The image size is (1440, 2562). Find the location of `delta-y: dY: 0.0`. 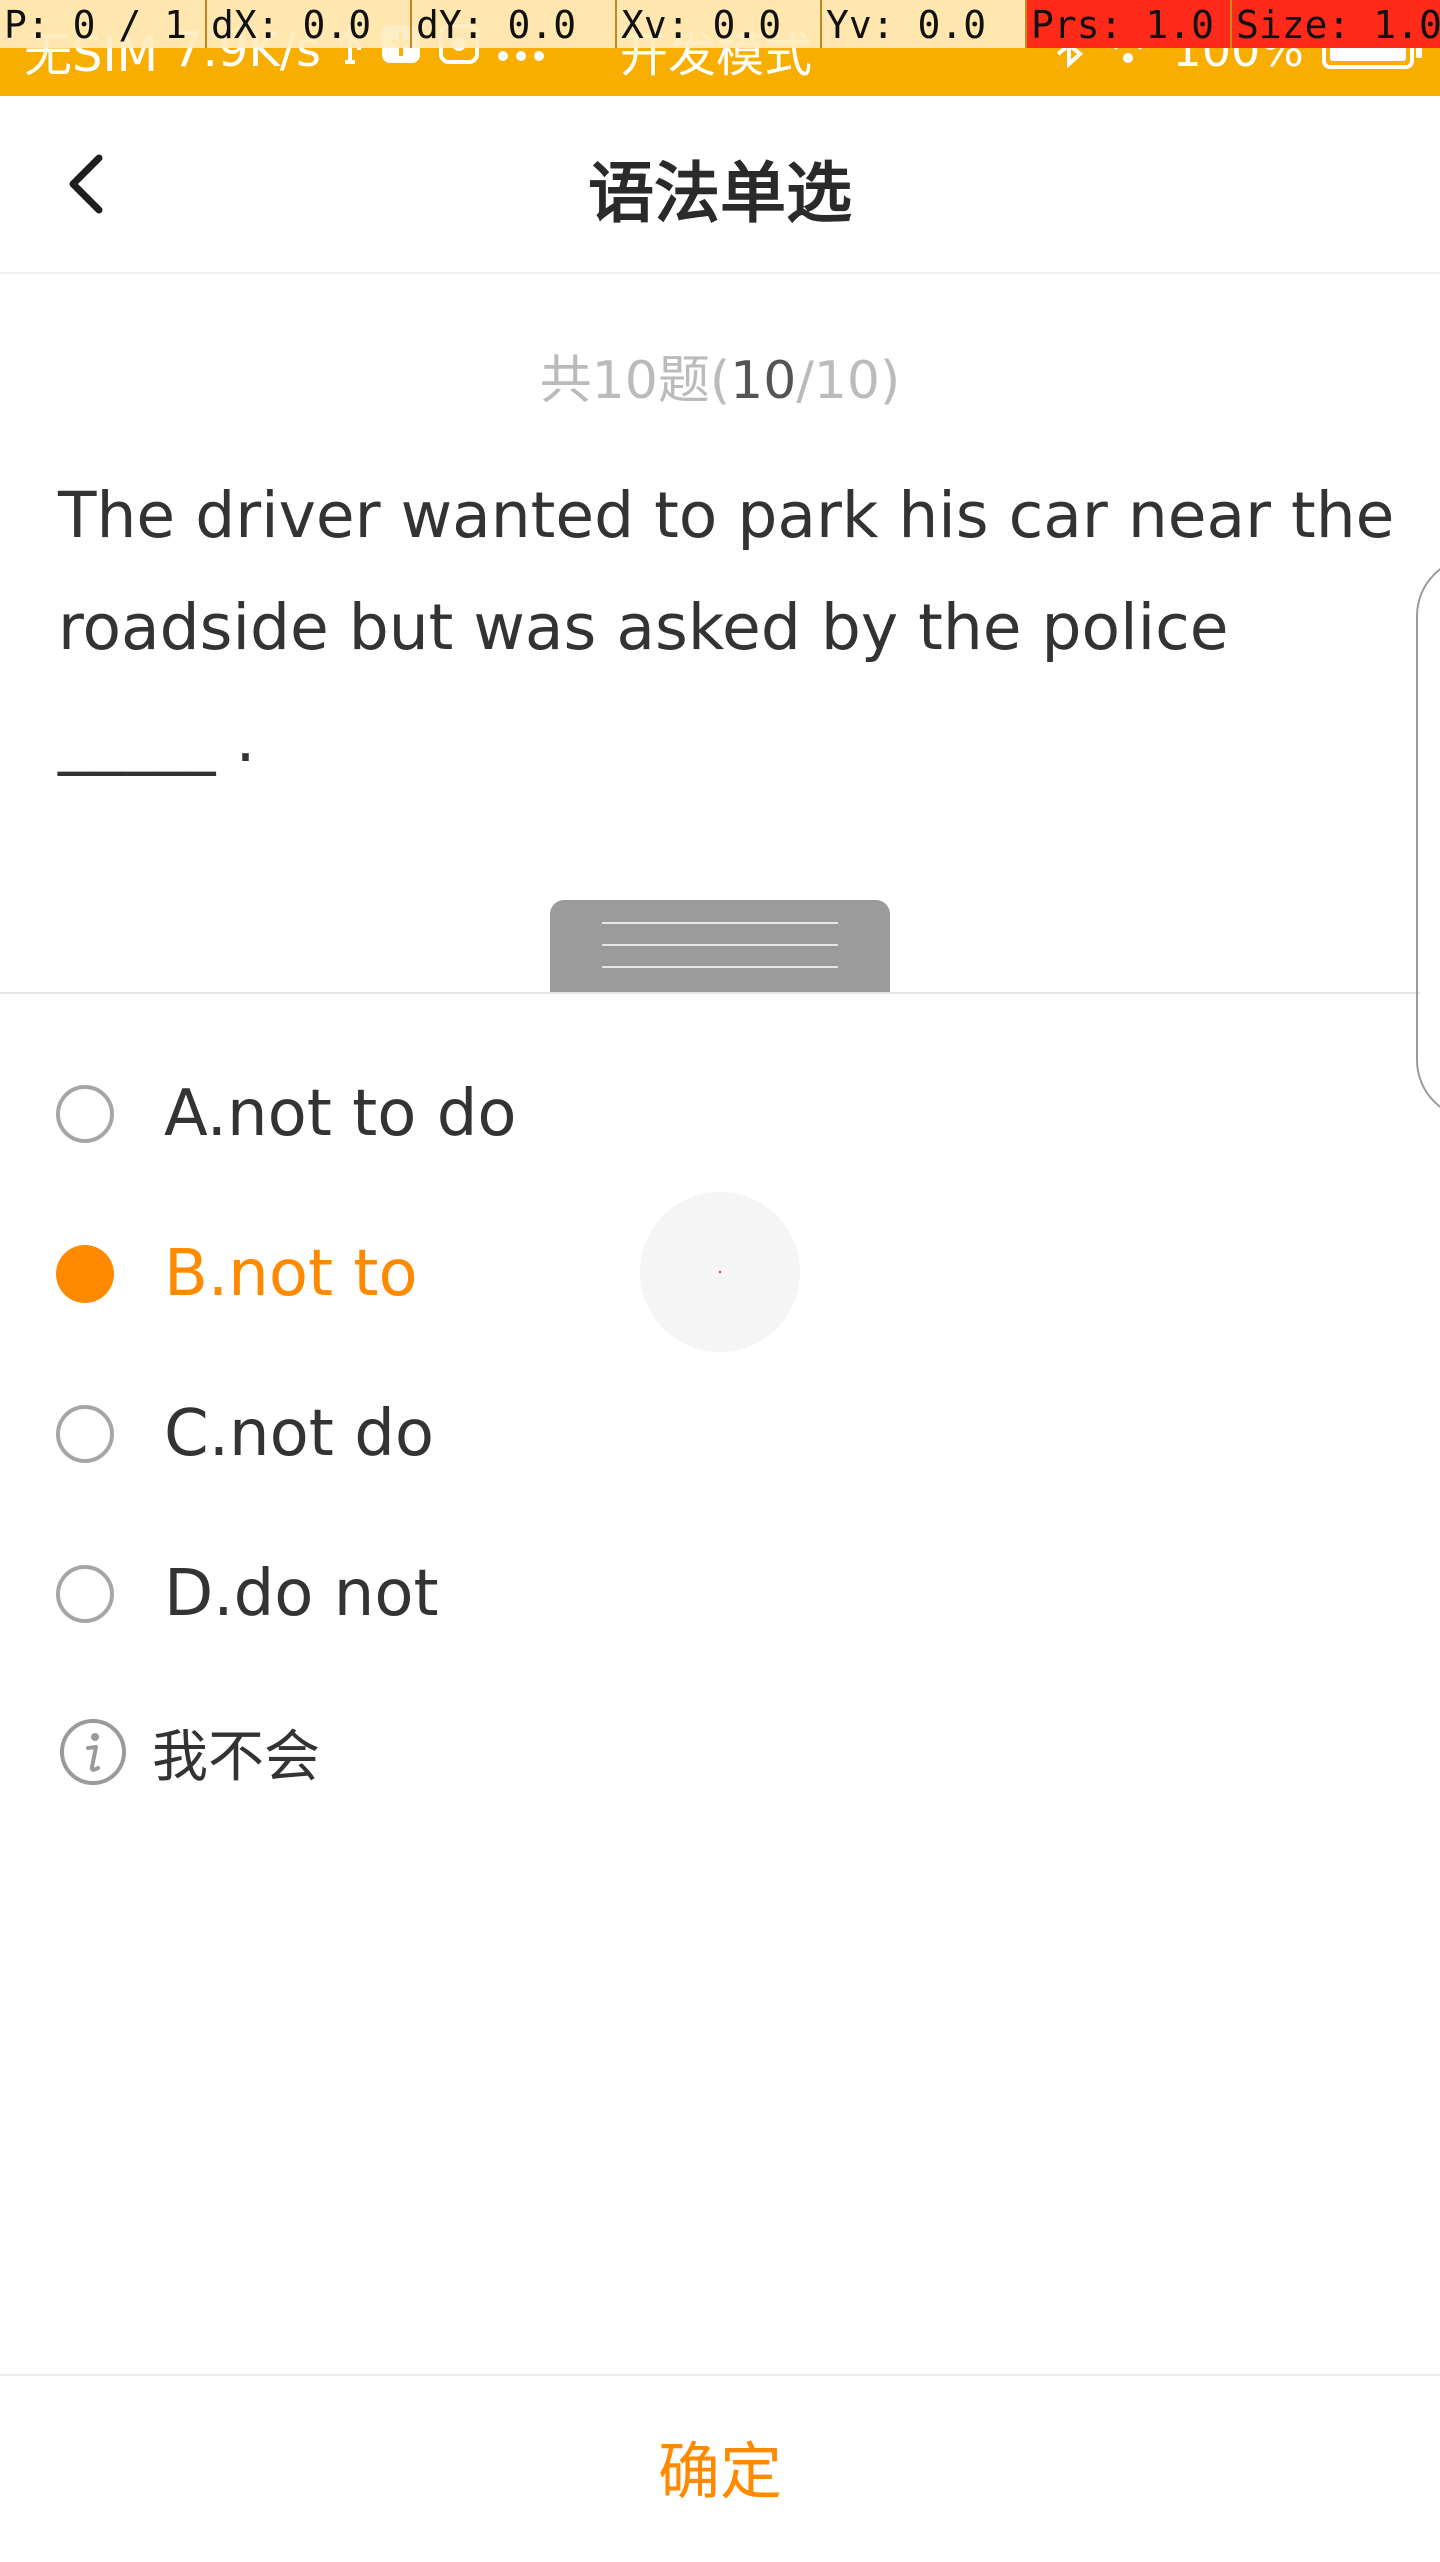

delta-y: dY: 0.0 is located at coordinates (512, 24).